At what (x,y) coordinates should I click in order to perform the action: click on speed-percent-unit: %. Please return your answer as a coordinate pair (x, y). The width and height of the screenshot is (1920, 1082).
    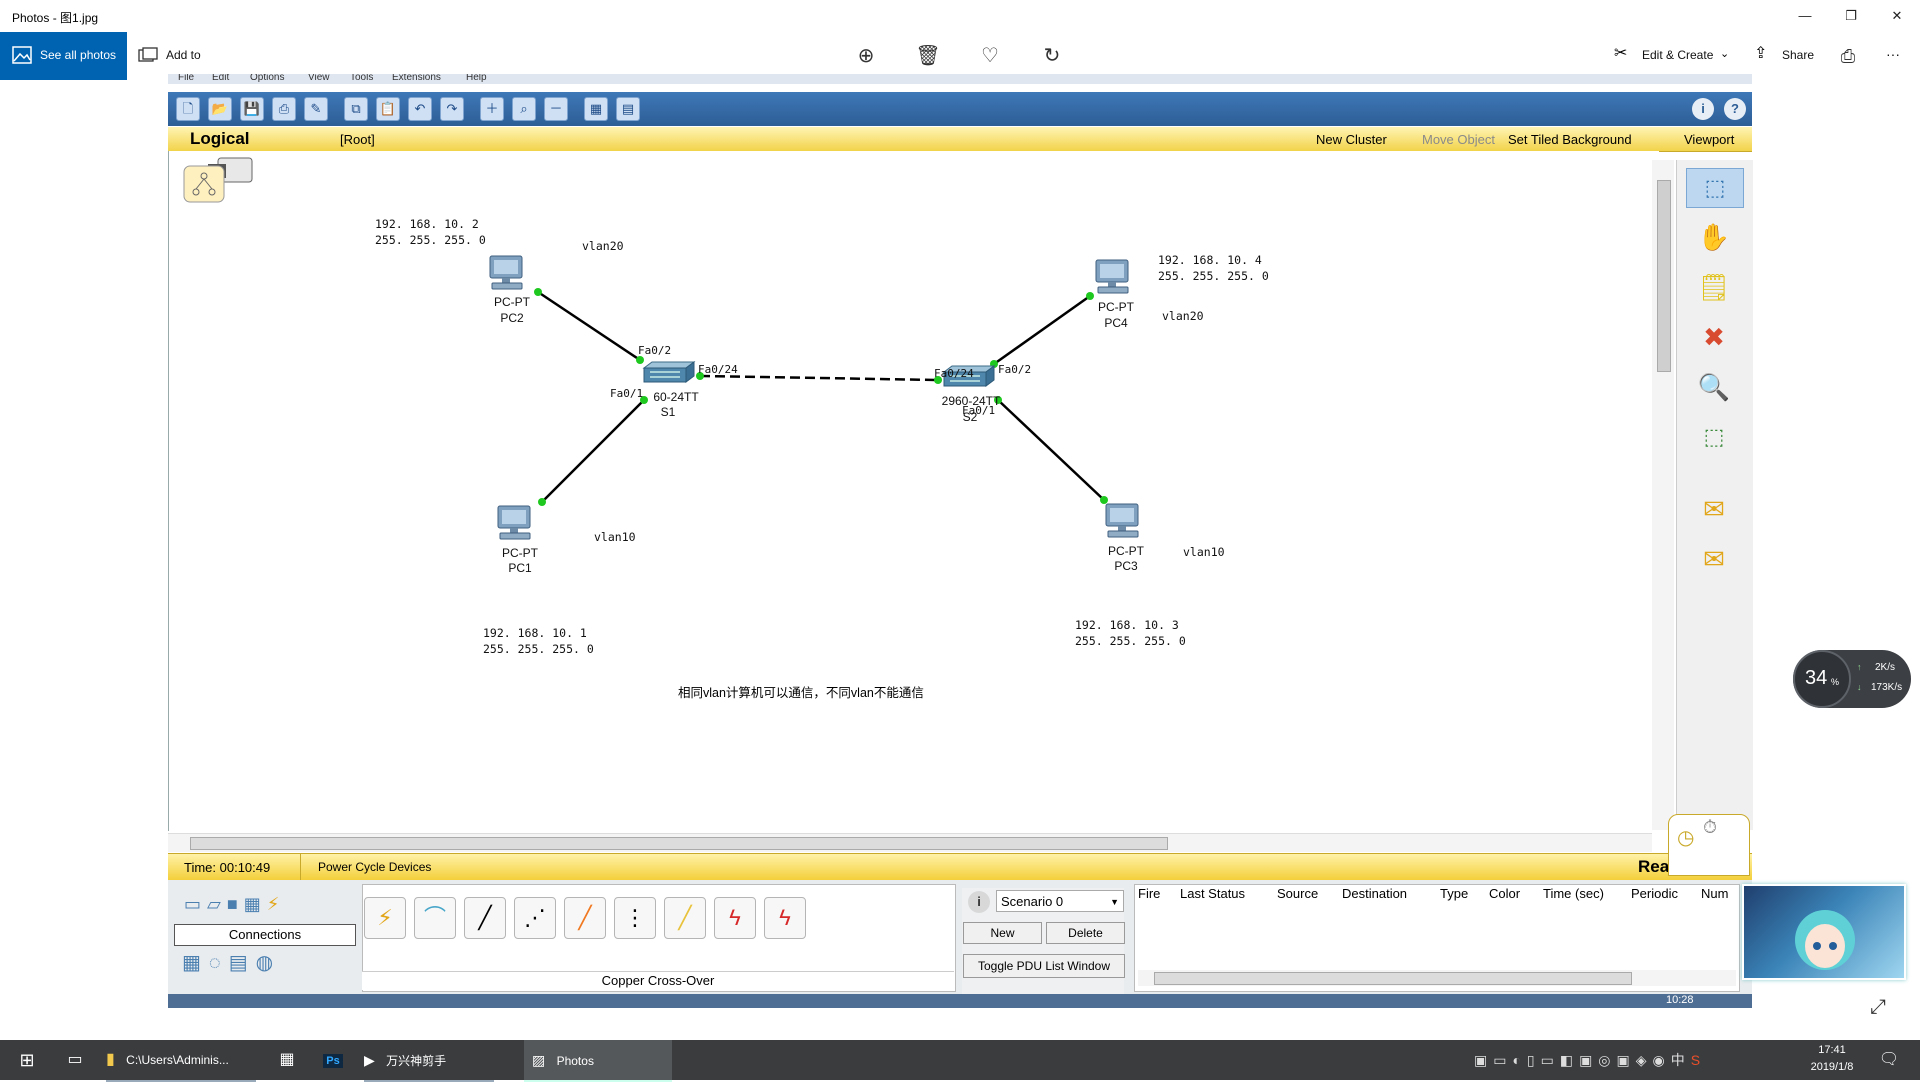
    Looking at the image, I should click on (1835, 682).